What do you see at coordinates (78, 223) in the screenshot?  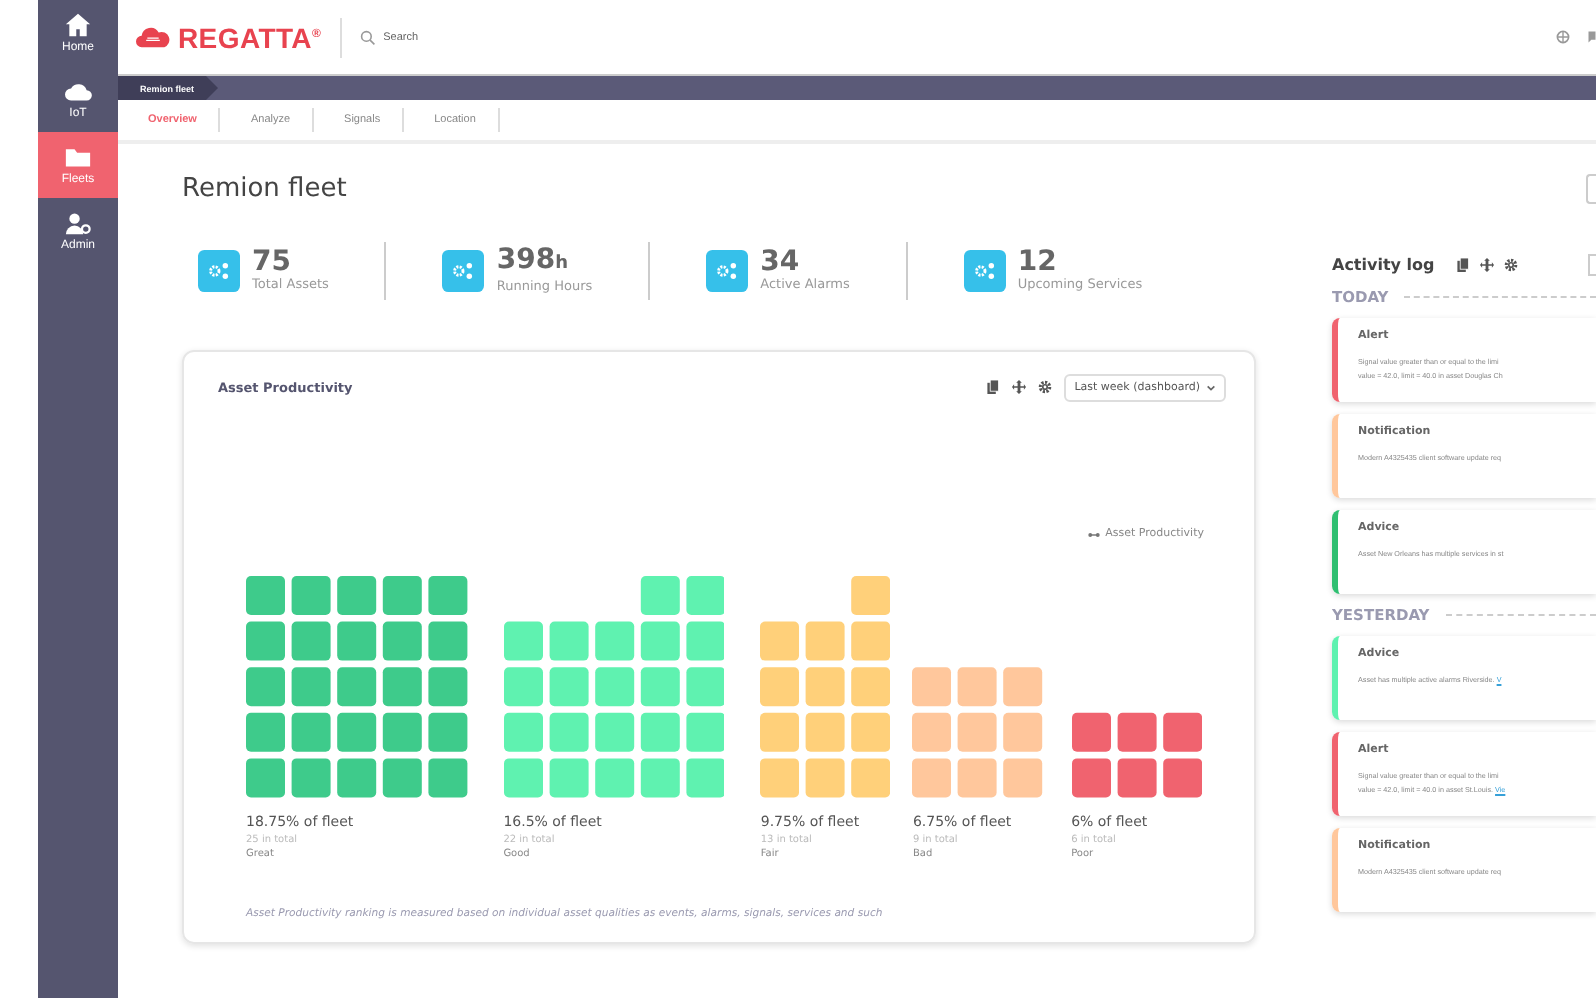 I see `user-gear-icon` at bounding box center [78, 223].